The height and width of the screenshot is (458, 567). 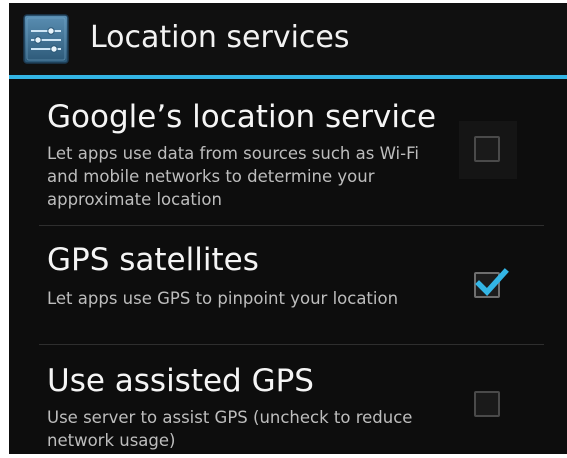 I want to click on pref-title: GPS satellites, so click(x=153, y=260).